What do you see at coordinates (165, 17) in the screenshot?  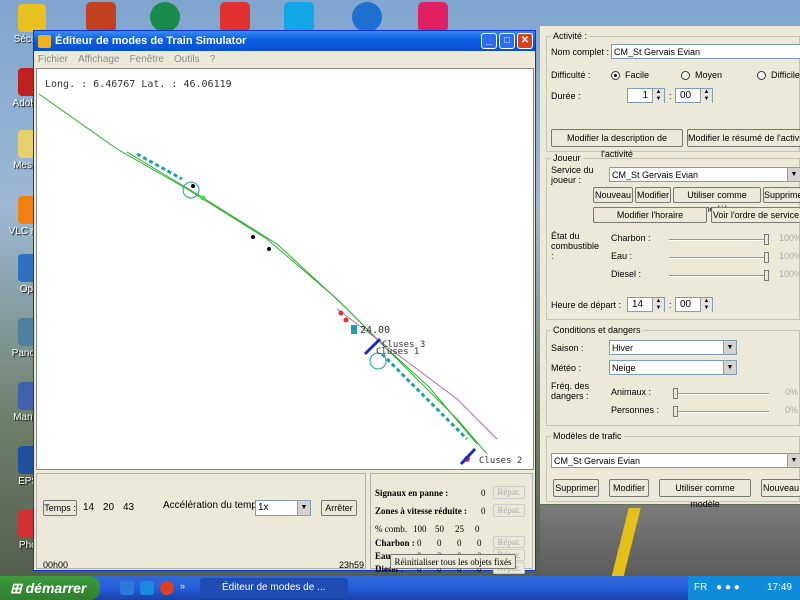 I see `globe-icon` at bounding box center [165, 17].